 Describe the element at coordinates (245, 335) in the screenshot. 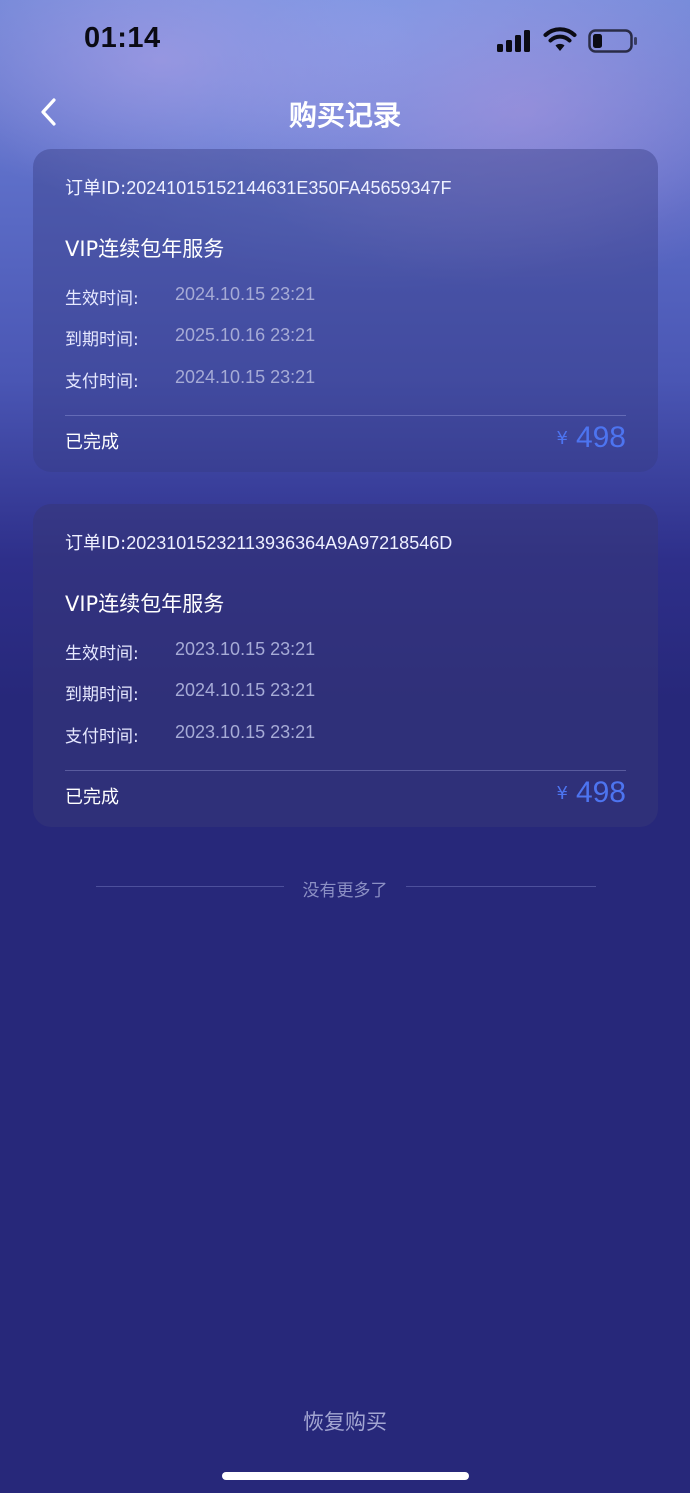

I see `info-value: 2025.10.16 23:21` at that location.